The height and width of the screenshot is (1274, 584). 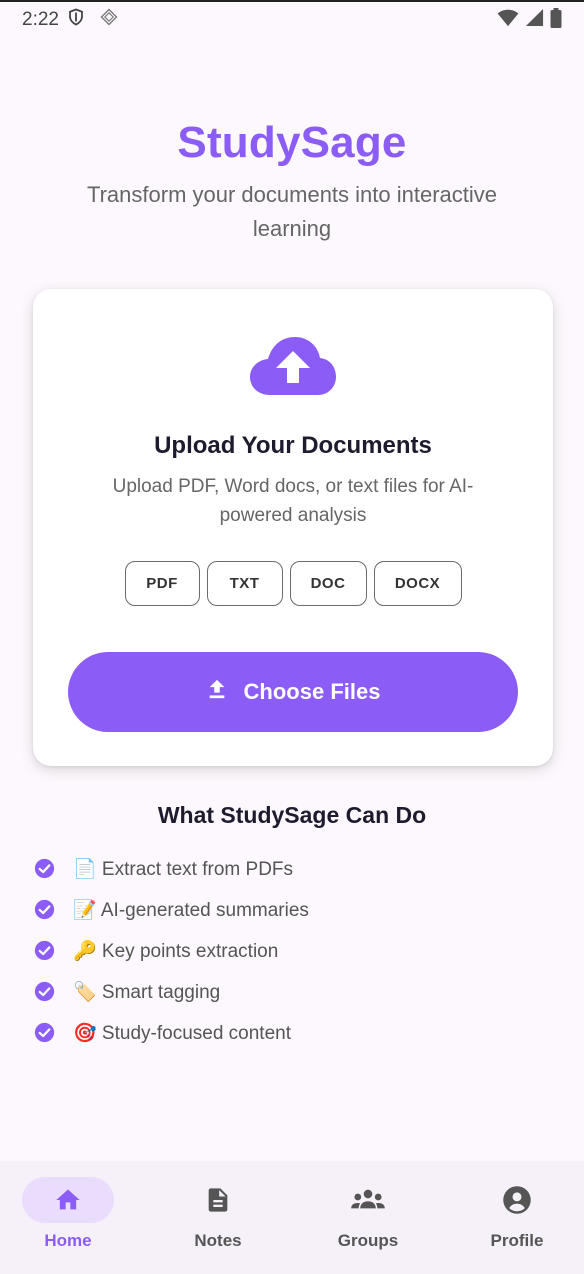 I want to click on app-title: StudySage, so click(x=292, y=142).